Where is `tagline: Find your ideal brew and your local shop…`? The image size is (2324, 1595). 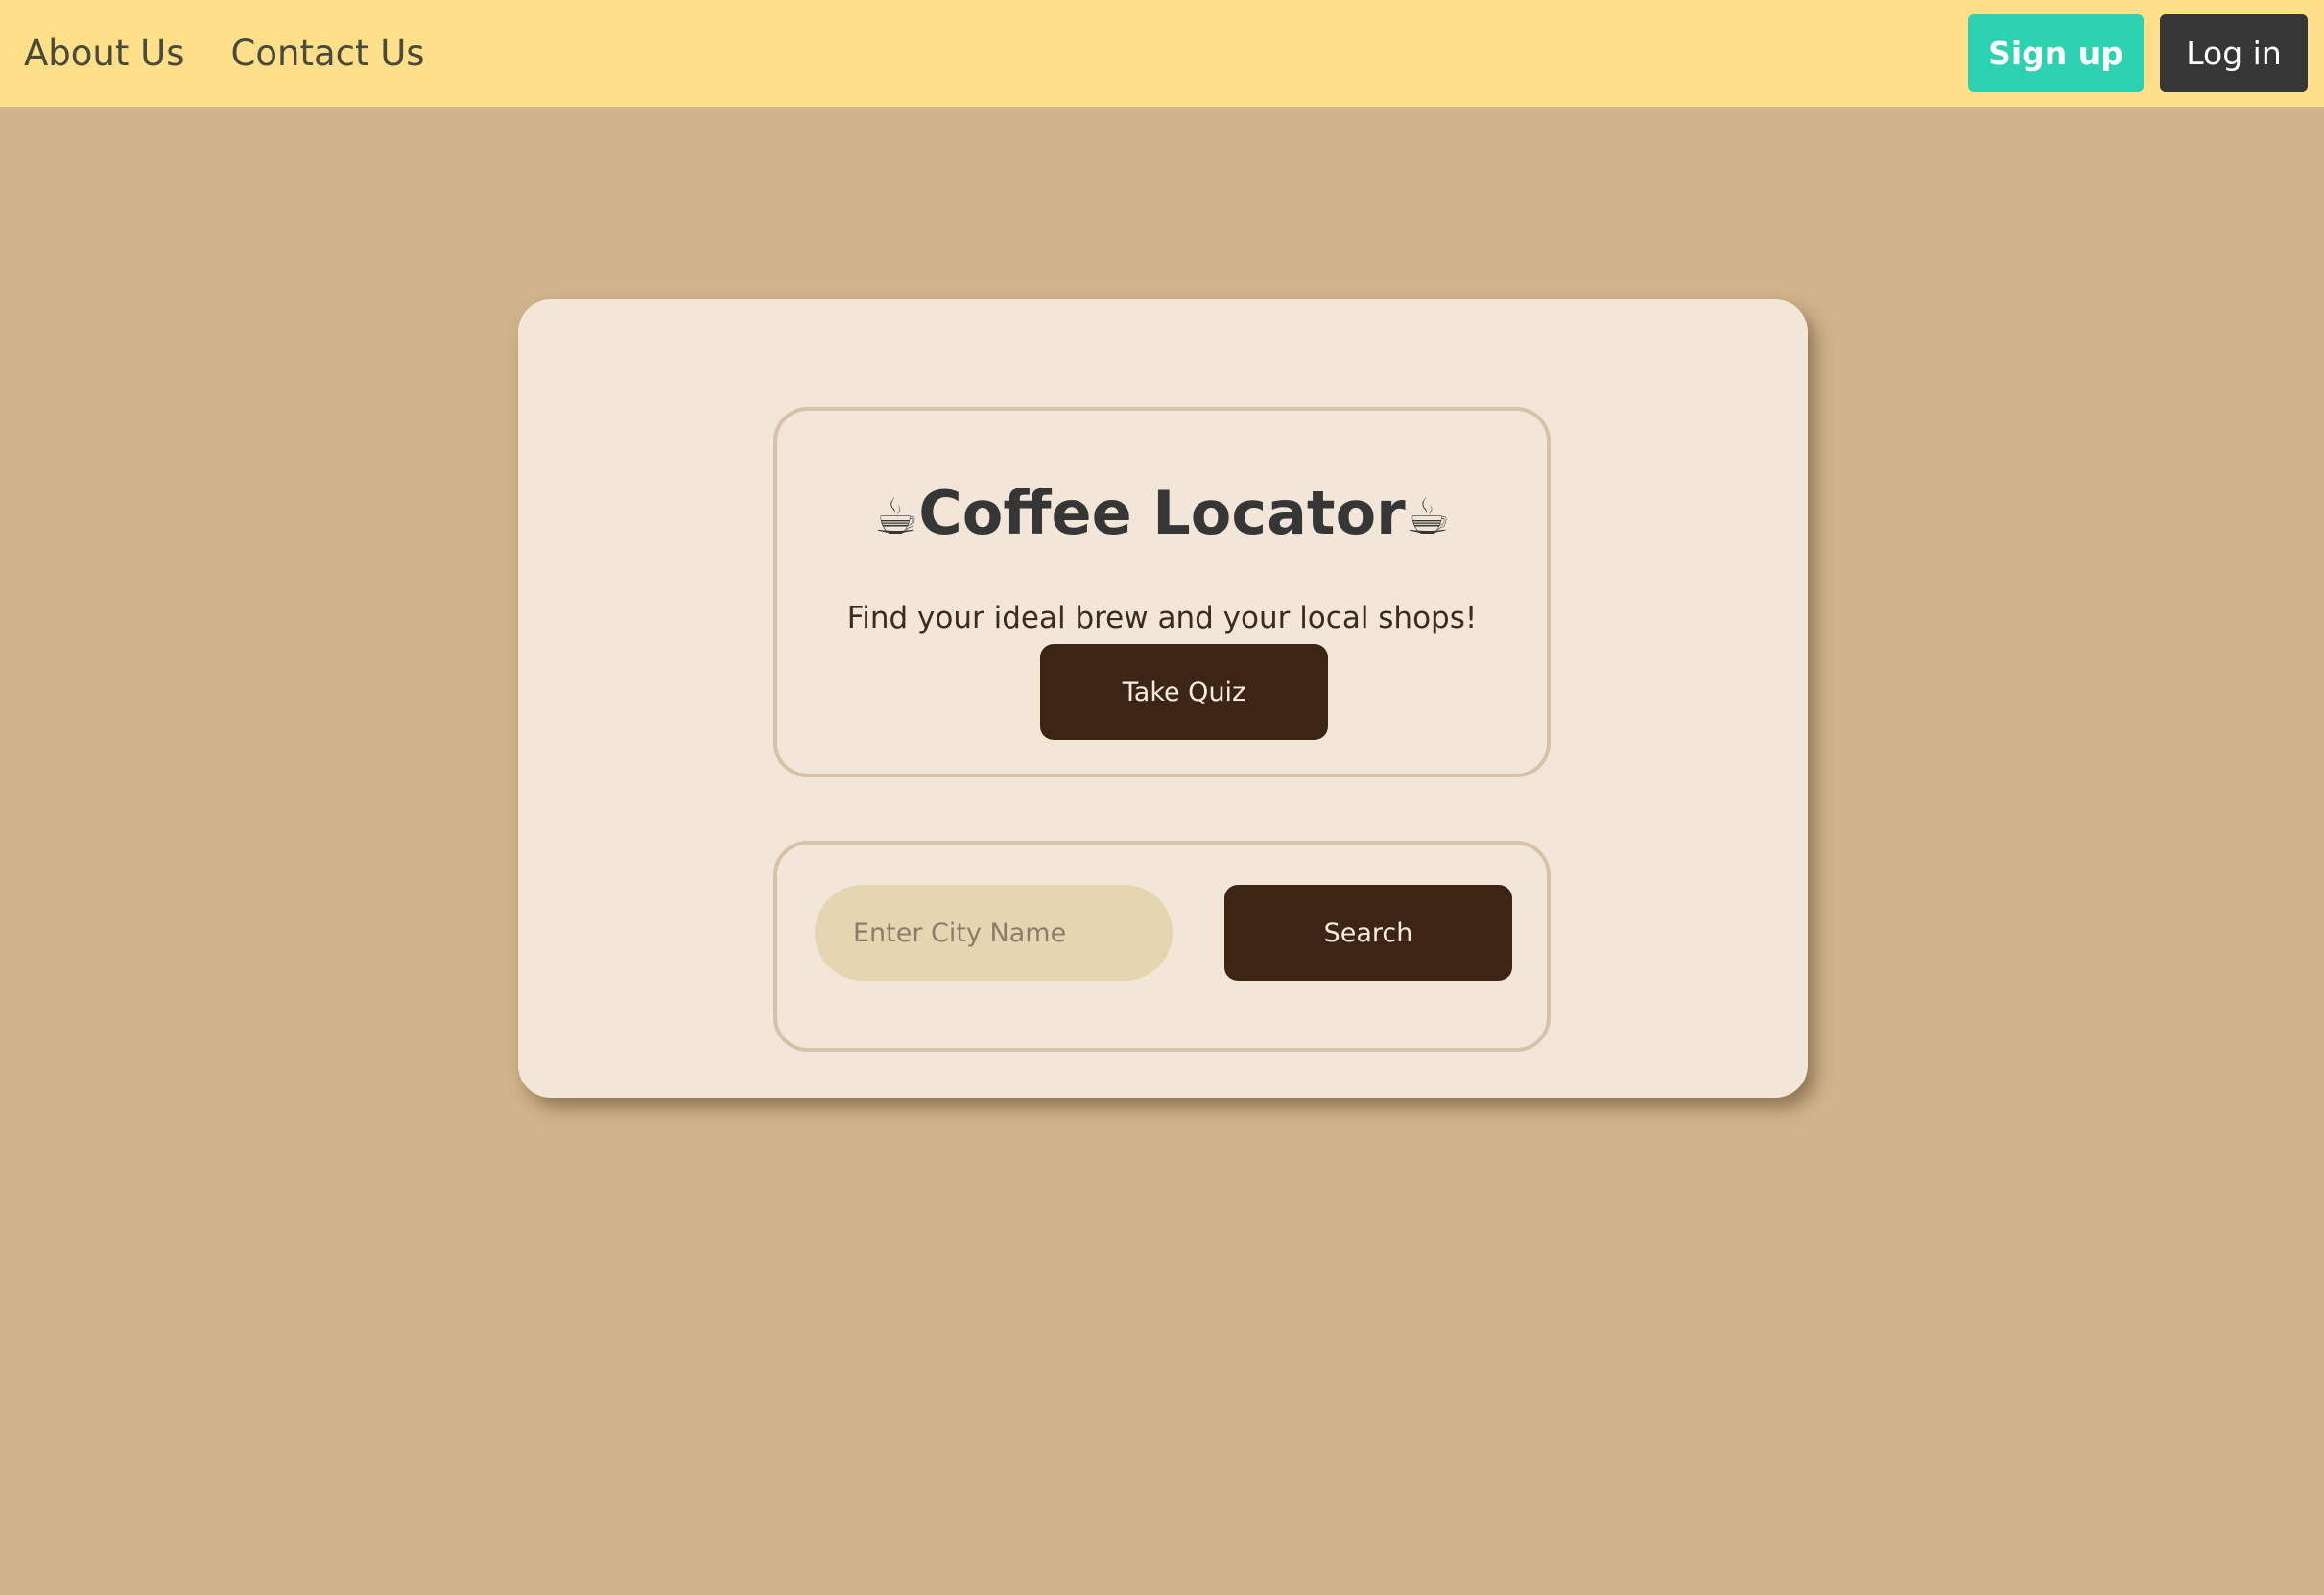
tagline: Find your ideal brew and your local shop… is located at coordinates (1162, 618).